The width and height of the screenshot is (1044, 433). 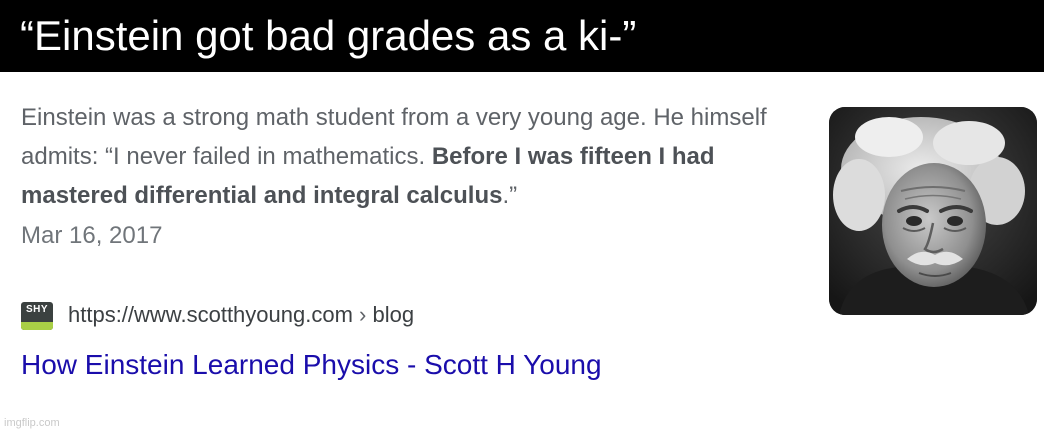 I want to click on meme-caption-text: “Einstein got bad grades as a ki-”, so click(x=328, y=35).